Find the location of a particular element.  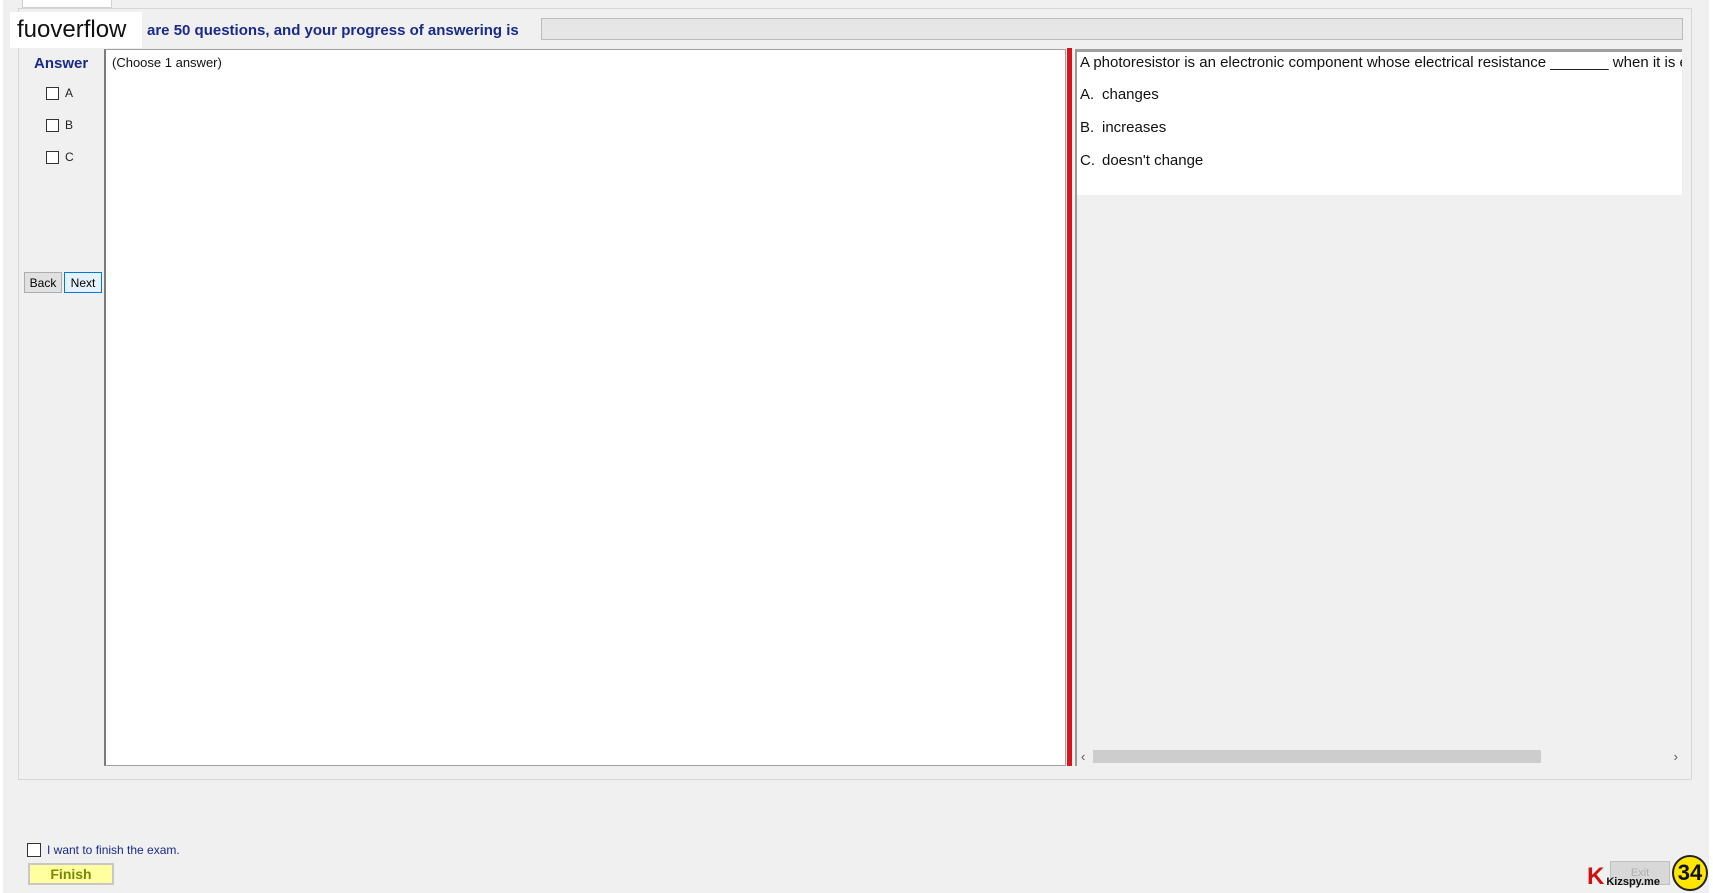

answer-option-a: A is located at coordinates (59, 93).